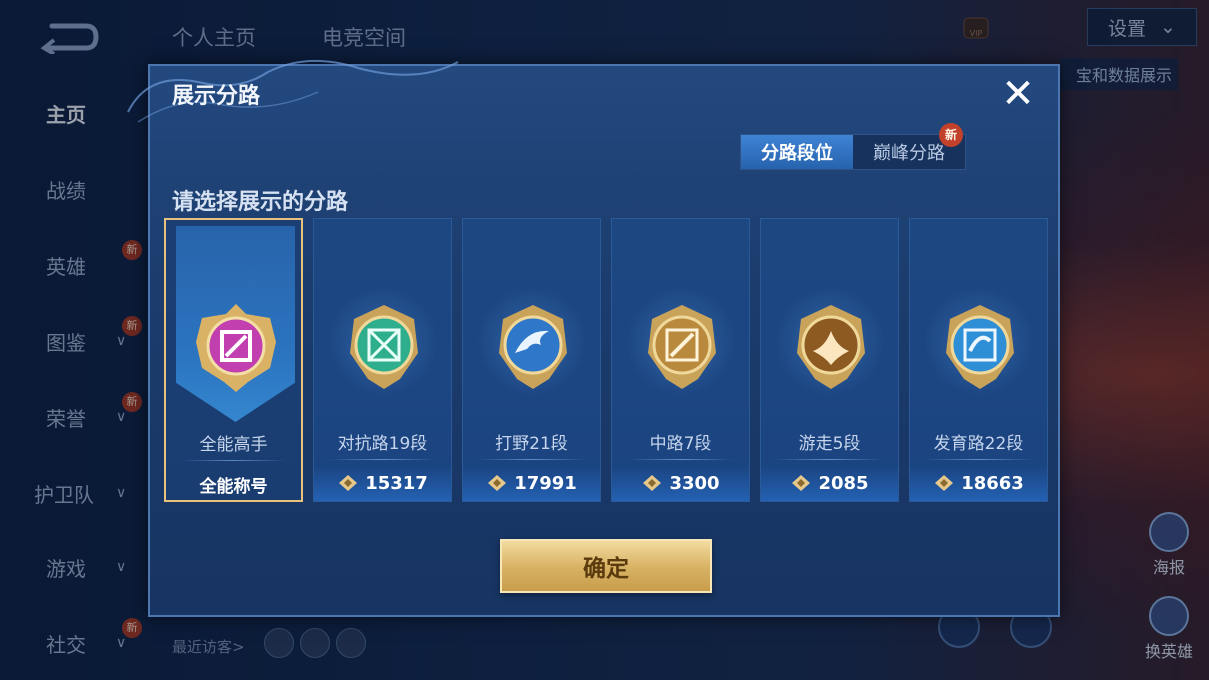 This screenshot has width=1209, height=680. Describe the element at coordinates (533, 347) in the screenshot. I see `jungle-emblem-icon` at that location.